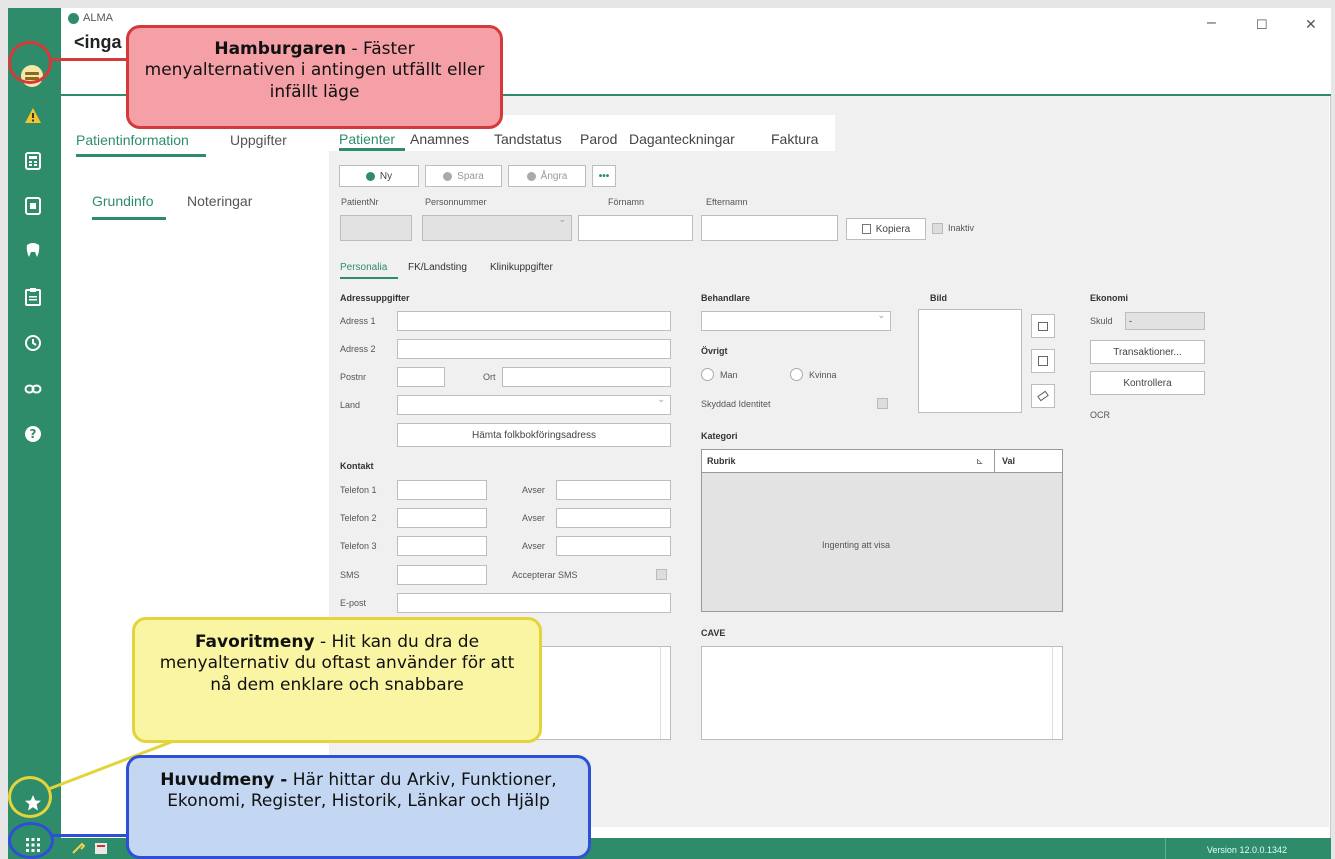  What do you see at coordinates (721, 461) in the screenshot?
I see `kategori-col-rubrik: Rubrik` at bounding box center [721, 461].